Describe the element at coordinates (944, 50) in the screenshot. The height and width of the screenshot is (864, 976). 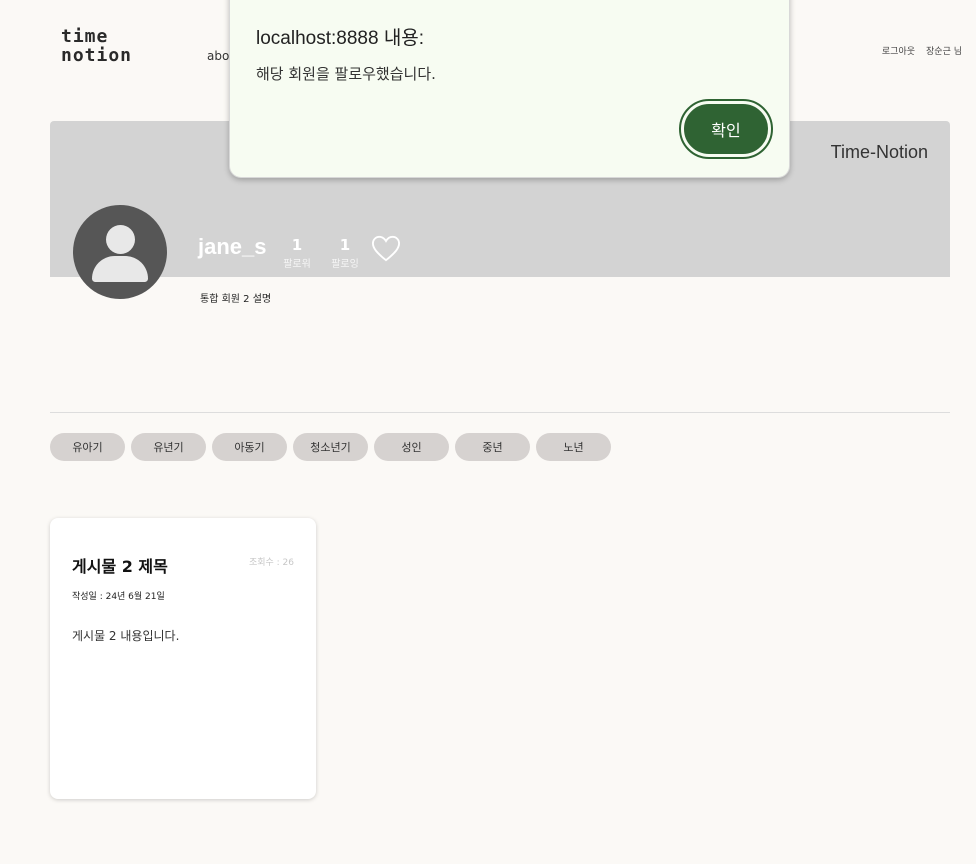
I see `user-greeting: 장순근 님` at that location.